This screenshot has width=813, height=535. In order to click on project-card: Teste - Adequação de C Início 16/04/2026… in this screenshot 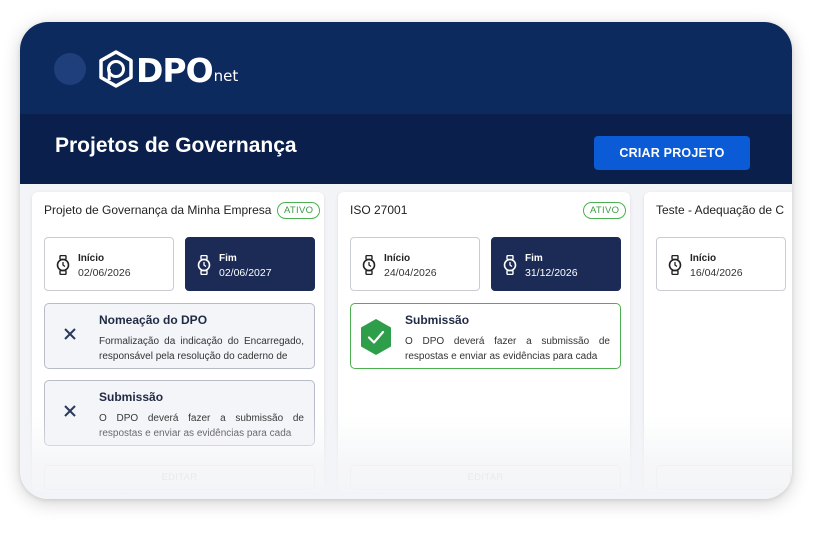, I will do `click(718, 342)`.